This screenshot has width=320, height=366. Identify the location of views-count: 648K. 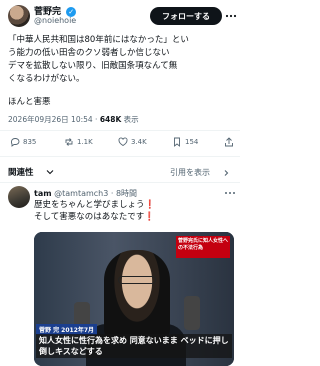
(110, 119).